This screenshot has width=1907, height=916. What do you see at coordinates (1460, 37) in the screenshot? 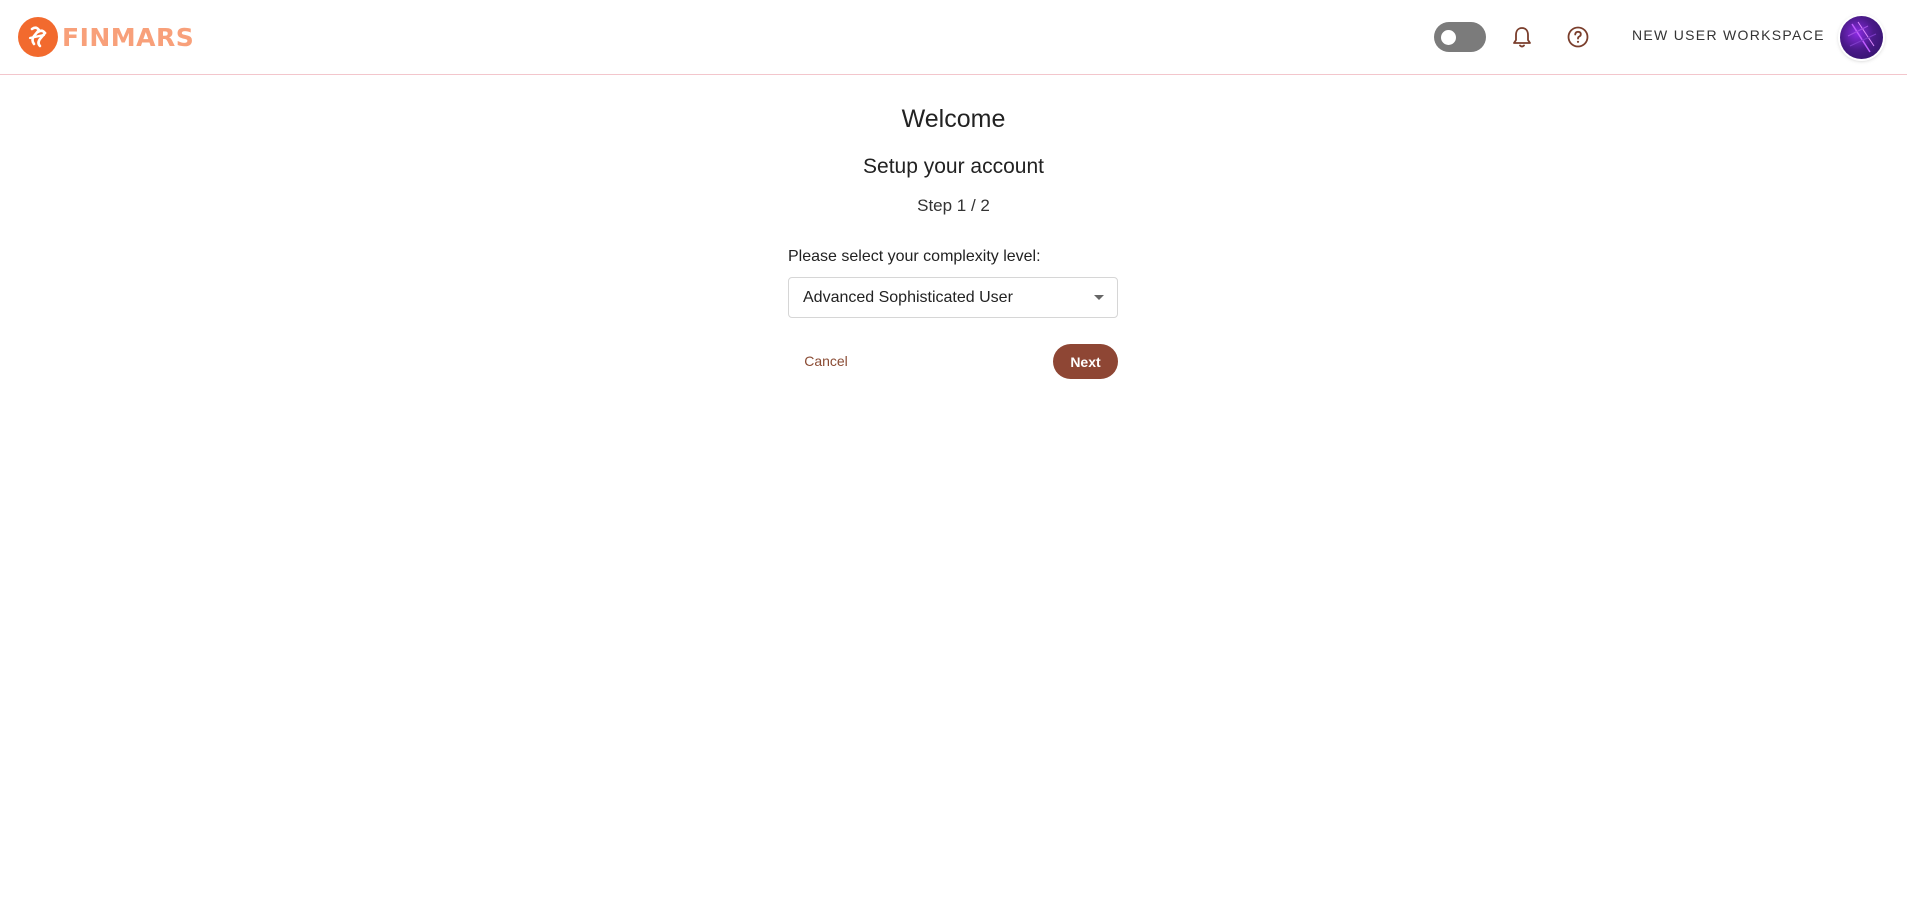
I see `theme-toggle` at bounding box center [1460, 37].